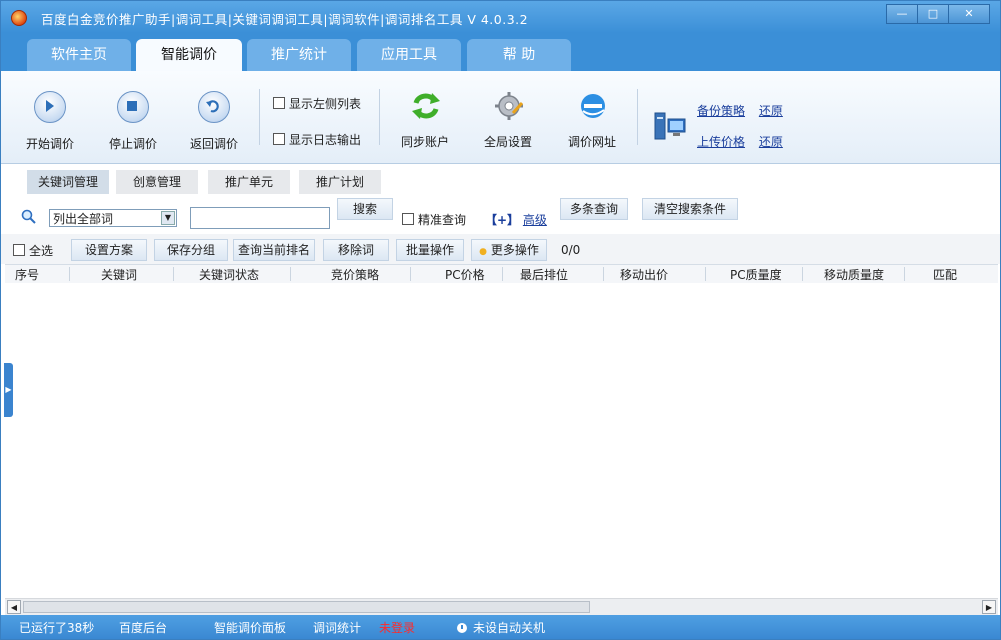 The width and height of the screenshot is (1001, 640). What do you see at coordinates (317, 139) in the screenshot?
I see `show-log-checkbox: 显示日志输出` at bounding box center [317, 139].